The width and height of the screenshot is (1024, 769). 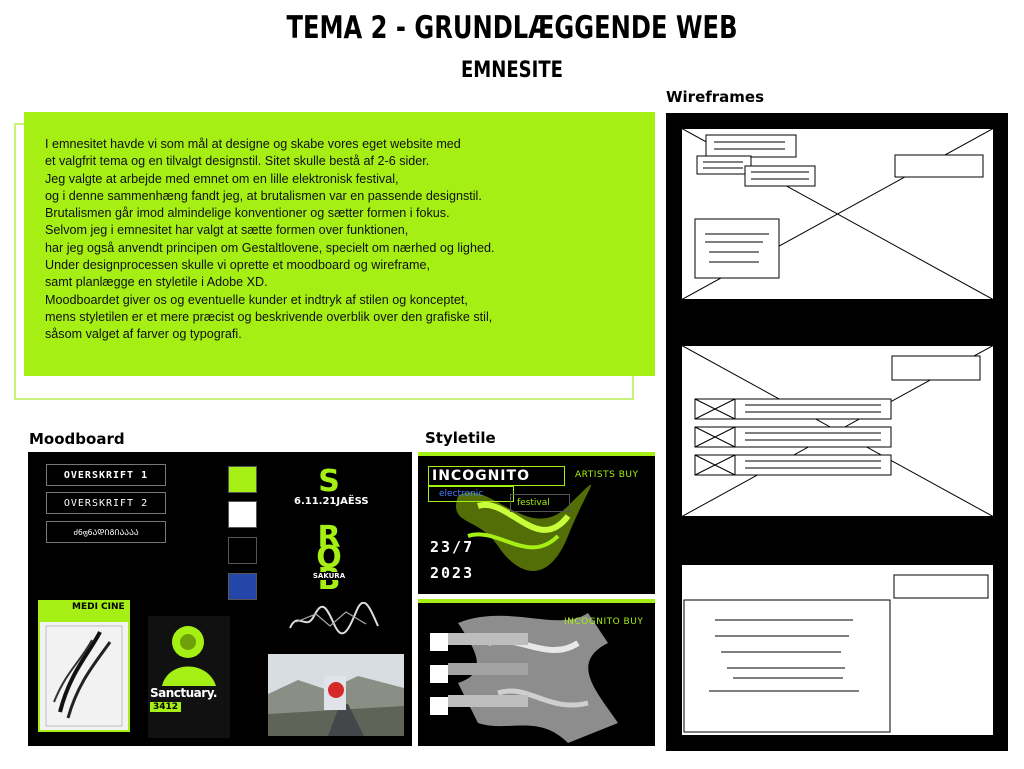 What do you see at coordinates (460, 438) in the screenshot?
I see `styletile-label: Styletile` at bounding box center [460, 438].